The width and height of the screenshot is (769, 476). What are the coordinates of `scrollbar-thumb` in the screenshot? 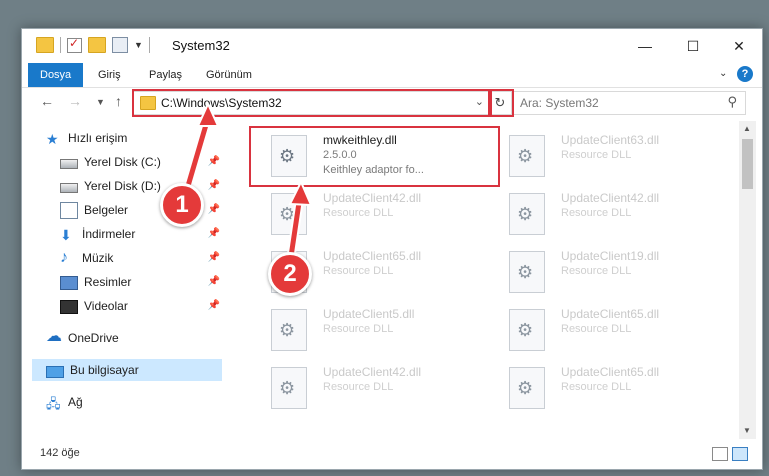 It's located at (747, 164).